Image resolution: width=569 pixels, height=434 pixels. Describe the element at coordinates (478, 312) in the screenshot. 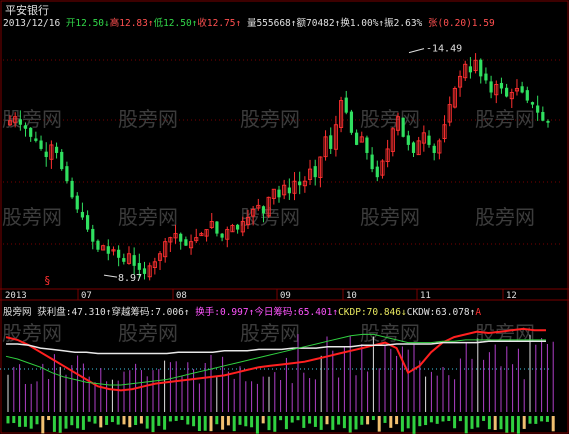

I see `indicator-field: A` at that location.